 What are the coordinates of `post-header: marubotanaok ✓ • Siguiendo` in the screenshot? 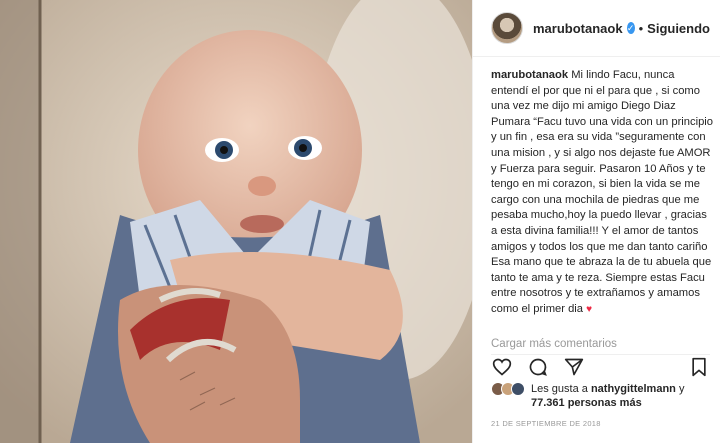 It's located at (596, 28).